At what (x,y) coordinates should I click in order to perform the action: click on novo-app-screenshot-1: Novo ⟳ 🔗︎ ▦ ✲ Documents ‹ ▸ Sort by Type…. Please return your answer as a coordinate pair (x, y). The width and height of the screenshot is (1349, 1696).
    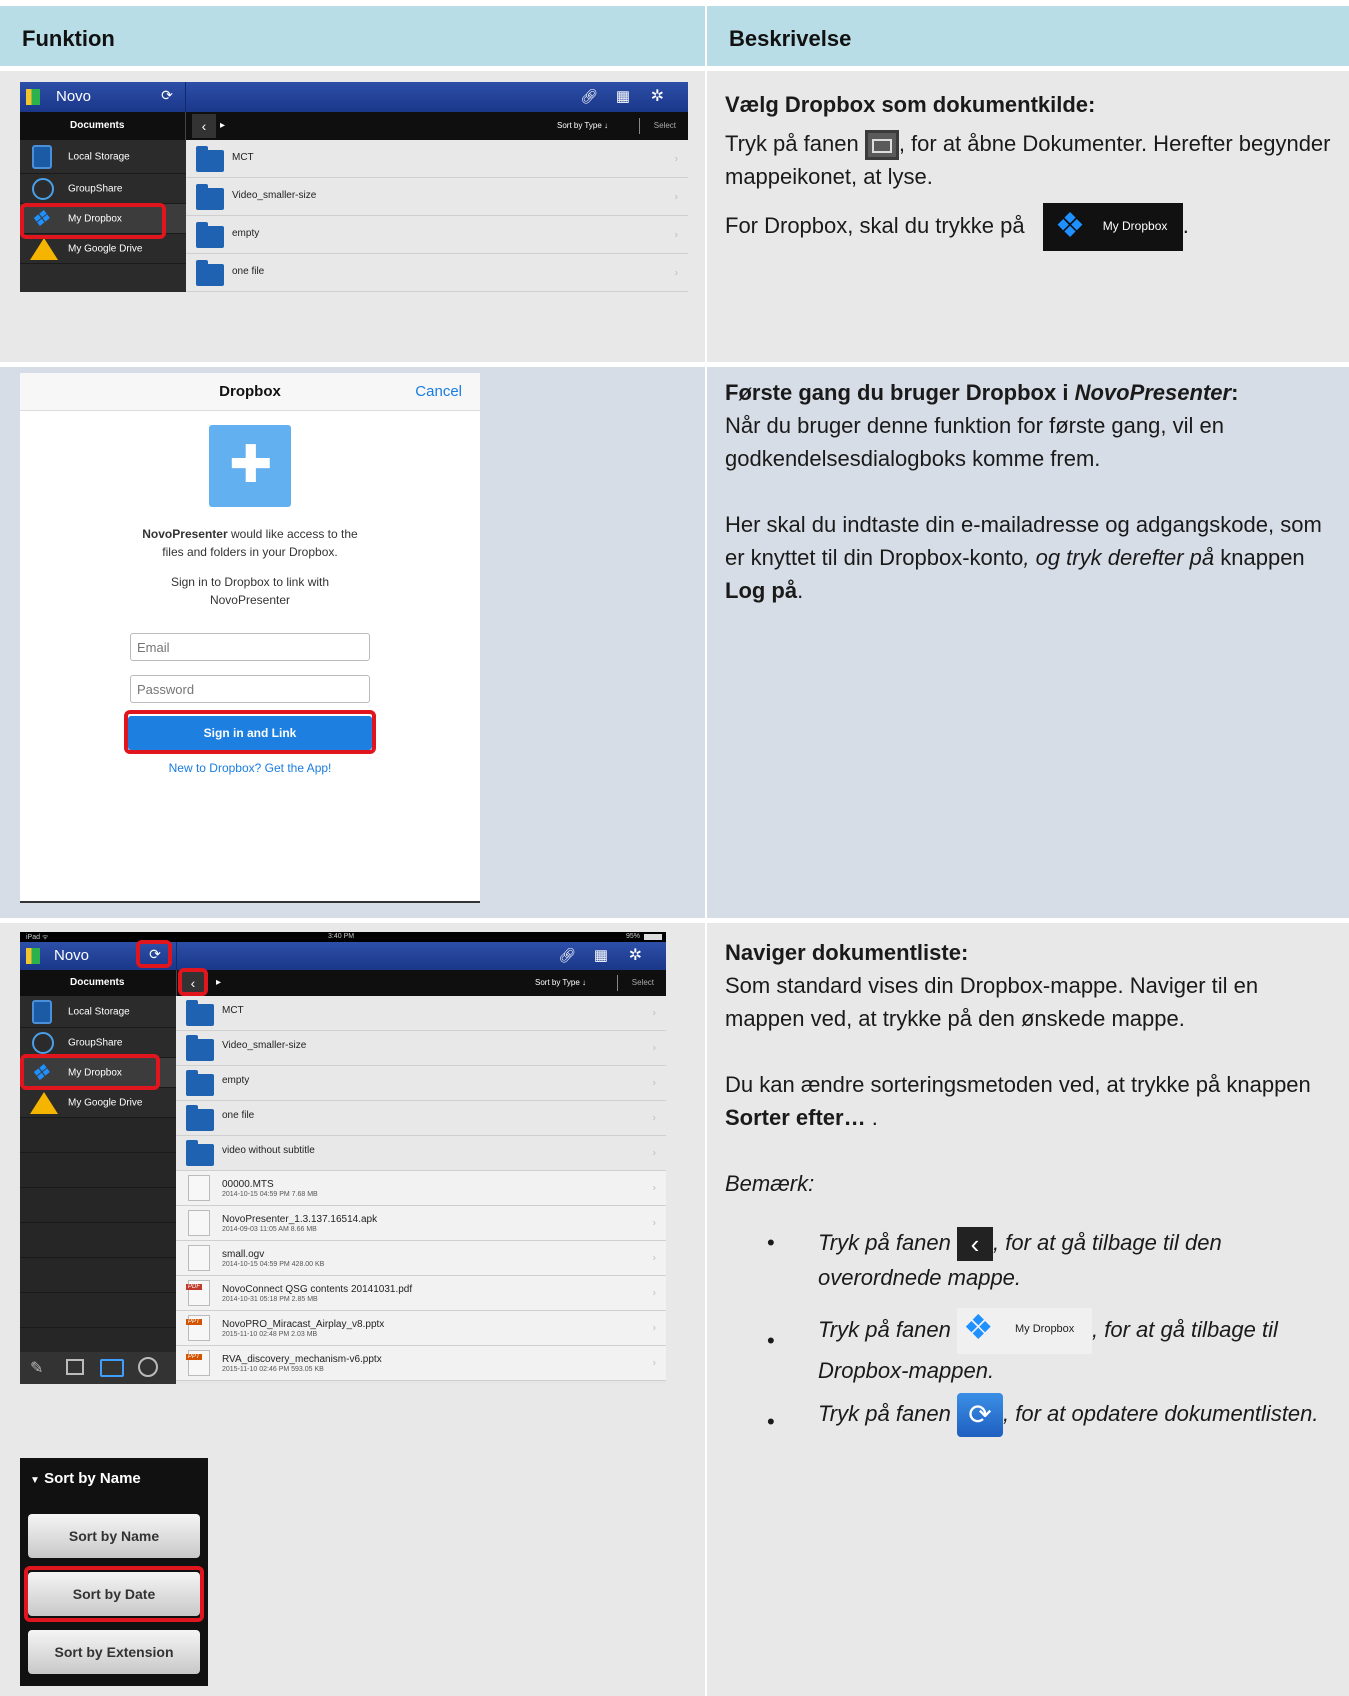
    Looking at the image, I should click on (354, 187).